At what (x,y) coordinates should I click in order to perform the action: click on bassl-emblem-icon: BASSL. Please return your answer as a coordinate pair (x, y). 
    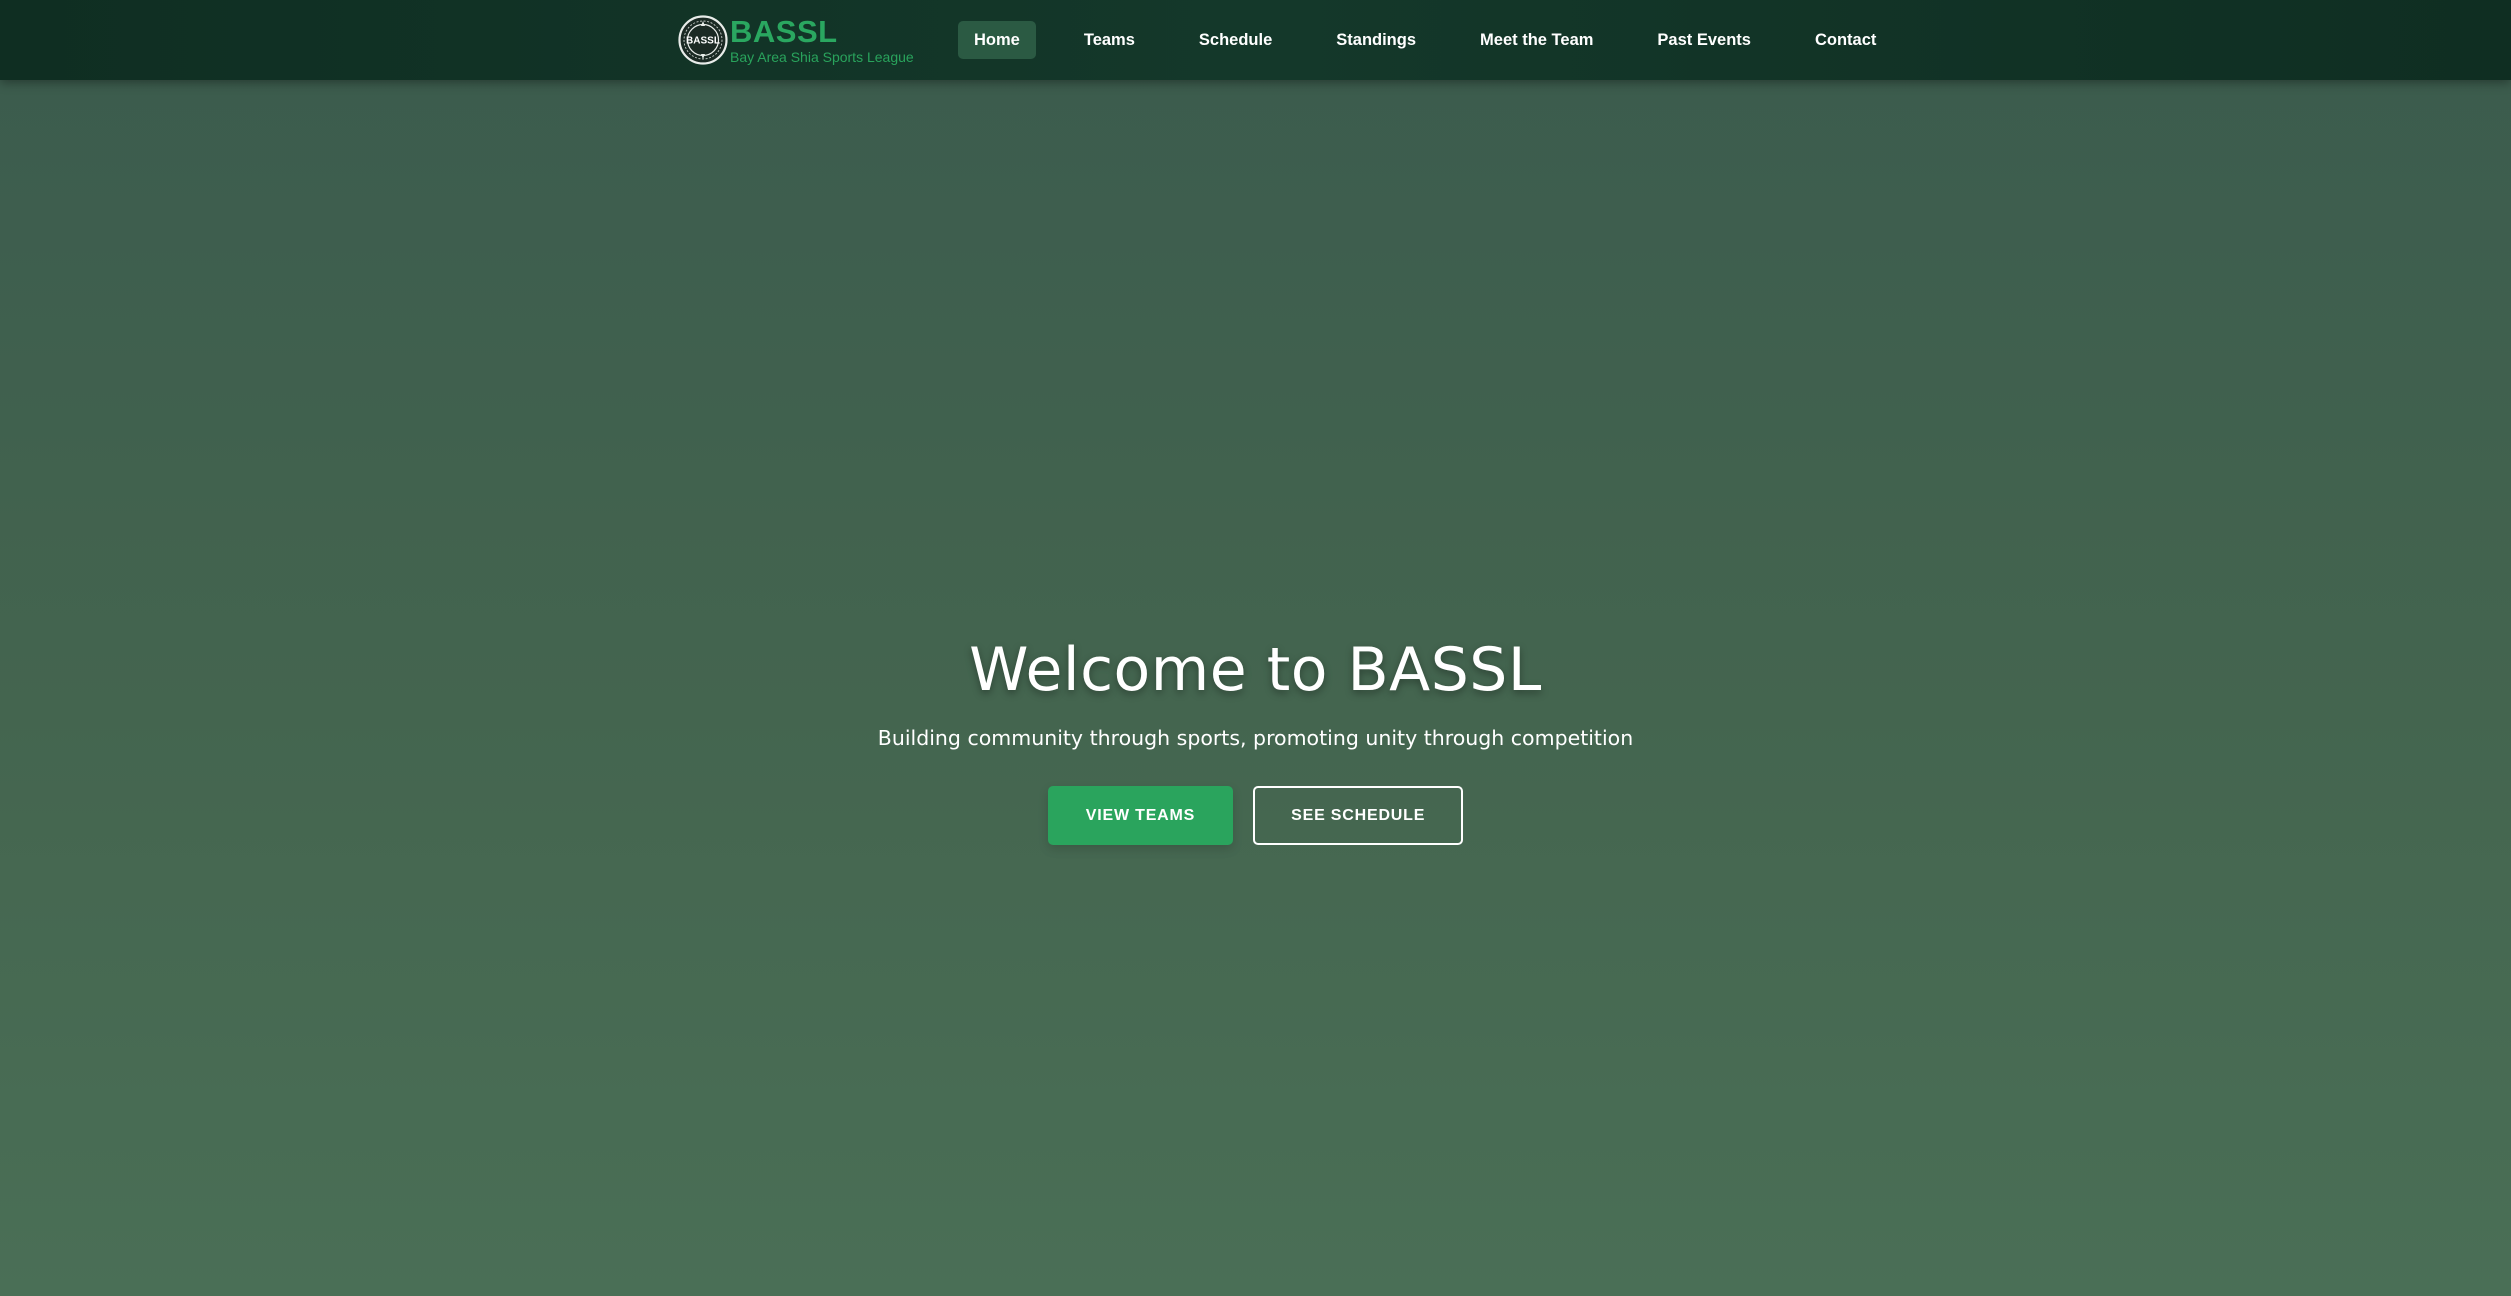
    Looking at the image, I should click on (703, 40).